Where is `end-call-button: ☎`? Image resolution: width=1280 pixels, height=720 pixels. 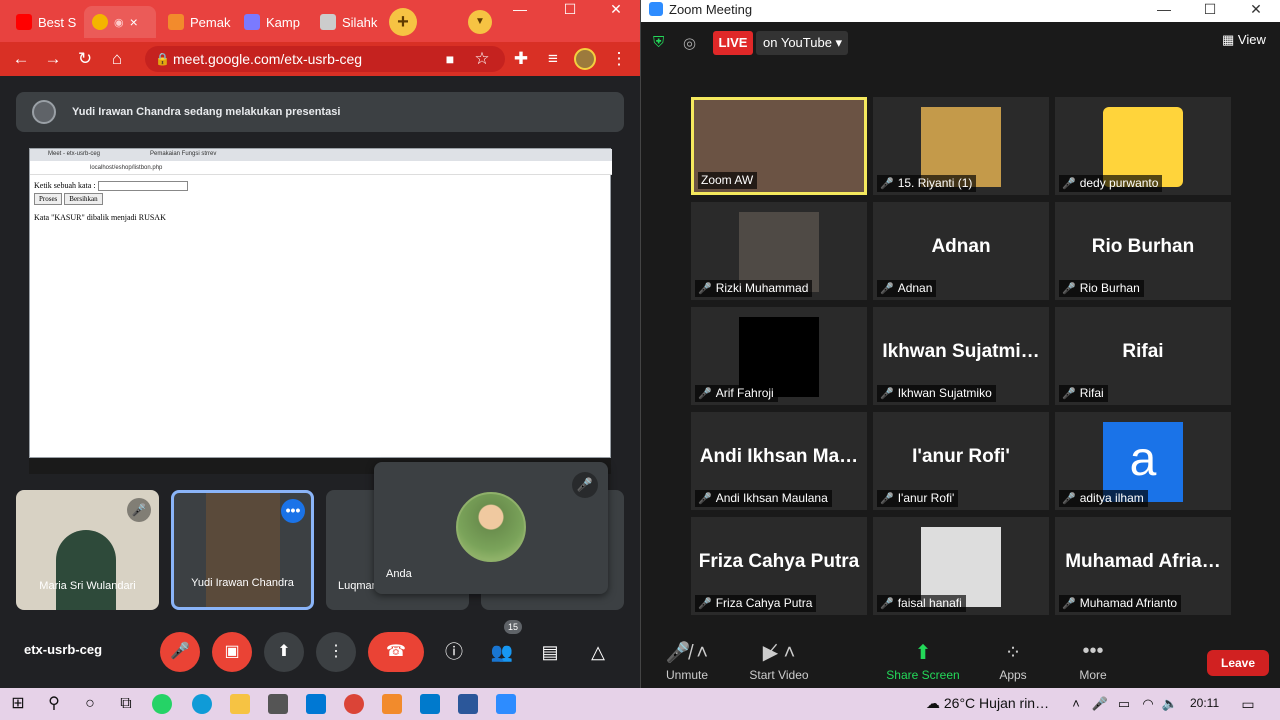 end-call-button: ☎ is located at coordinates (396, 652).